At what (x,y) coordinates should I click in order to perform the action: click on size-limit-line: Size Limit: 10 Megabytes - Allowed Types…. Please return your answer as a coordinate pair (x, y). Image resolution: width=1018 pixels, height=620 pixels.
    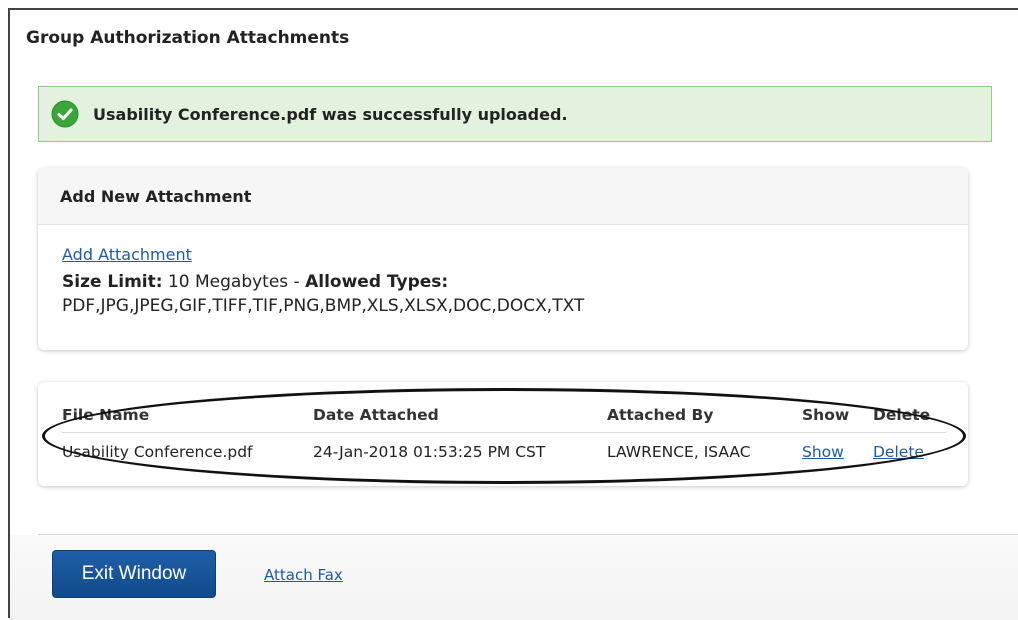
    Looking at the image, I should click on (503, 282).